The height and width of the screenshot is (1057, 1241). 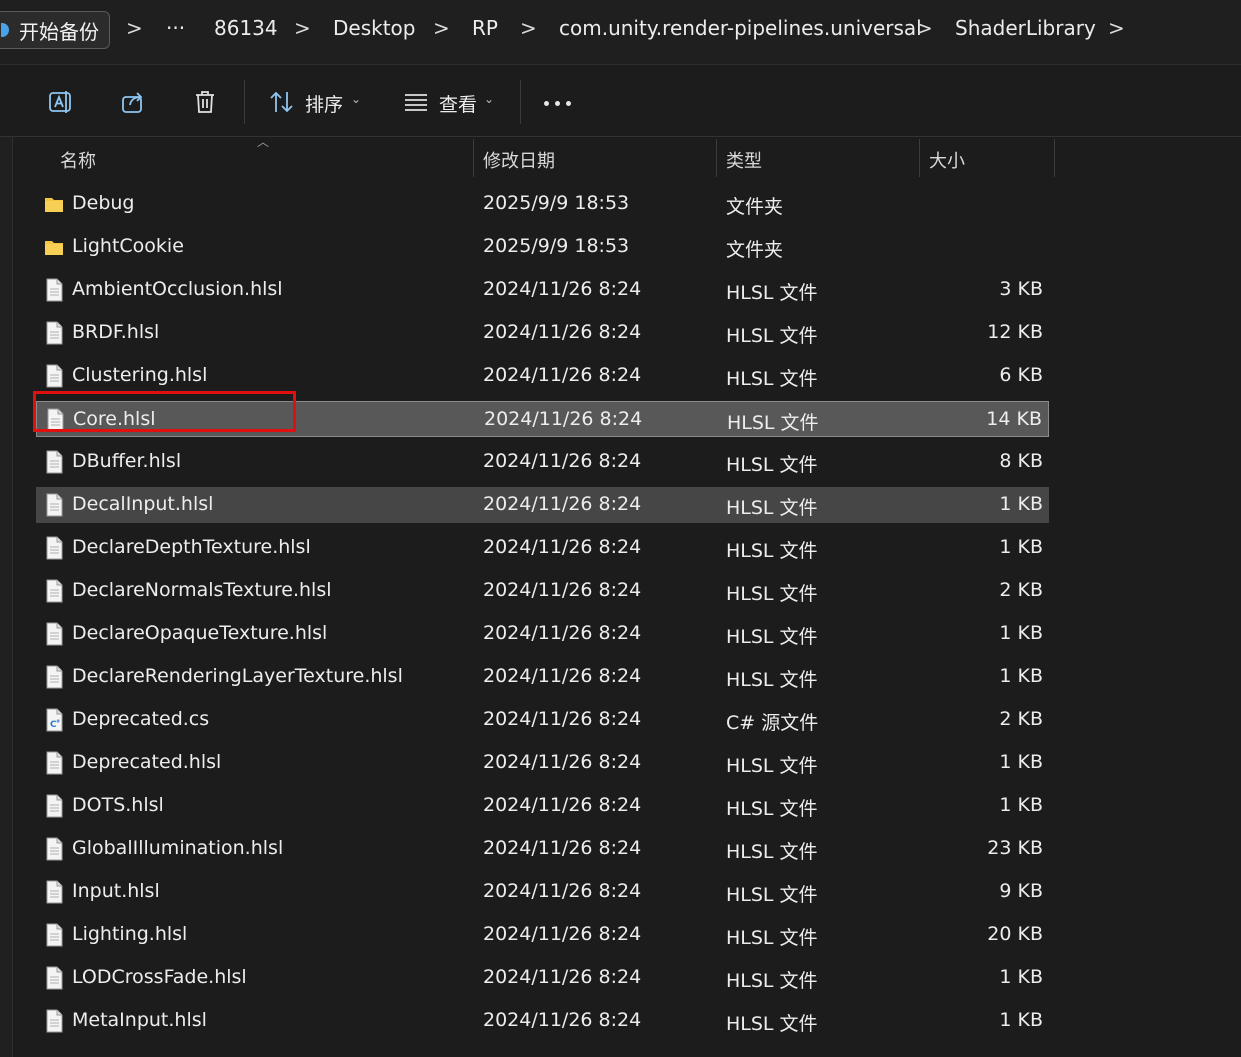 I want to click on file-name: BRDF.hlsl, so click(x=116, y=332).